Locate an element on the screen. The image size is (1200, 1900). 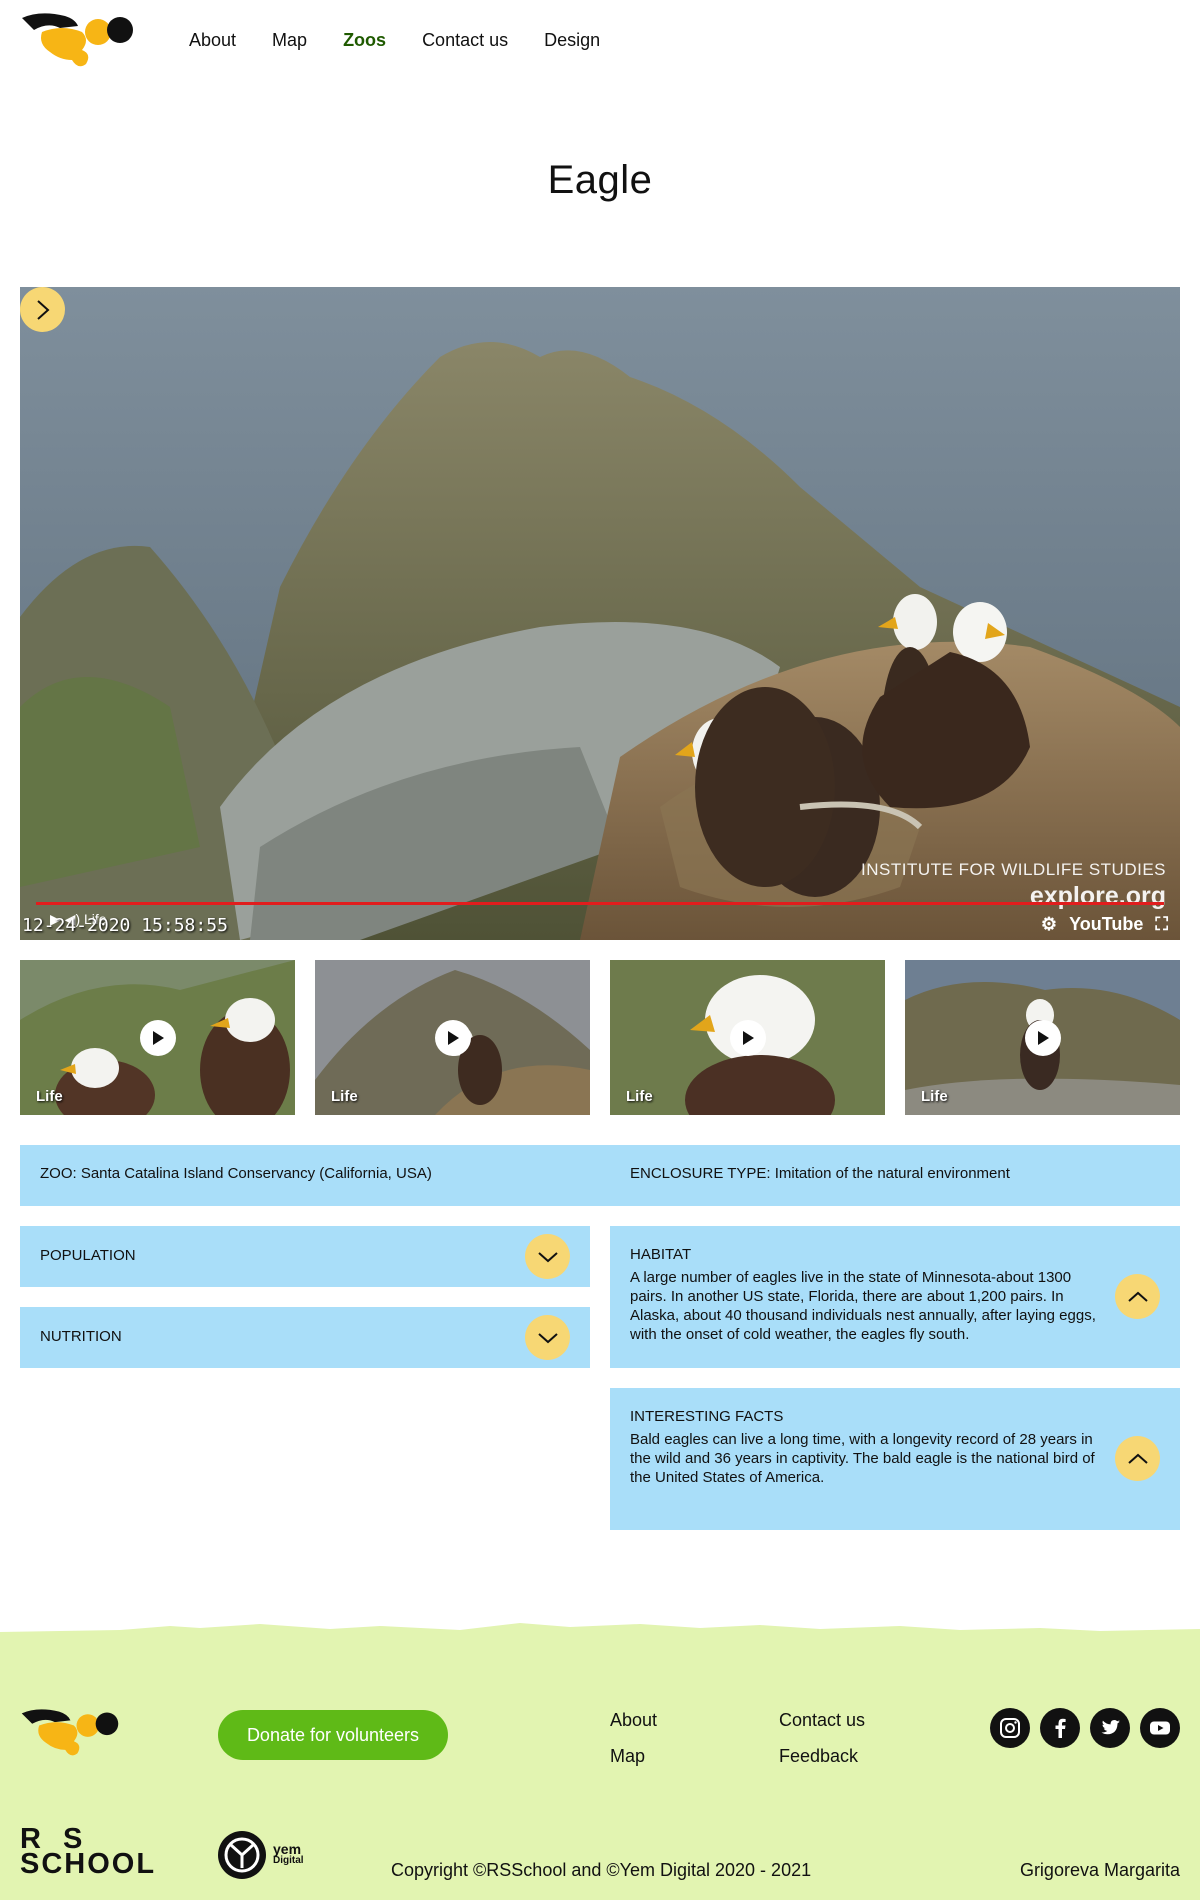
header: About Map Zoos Contact us Design is located at coordinates (600, 45).